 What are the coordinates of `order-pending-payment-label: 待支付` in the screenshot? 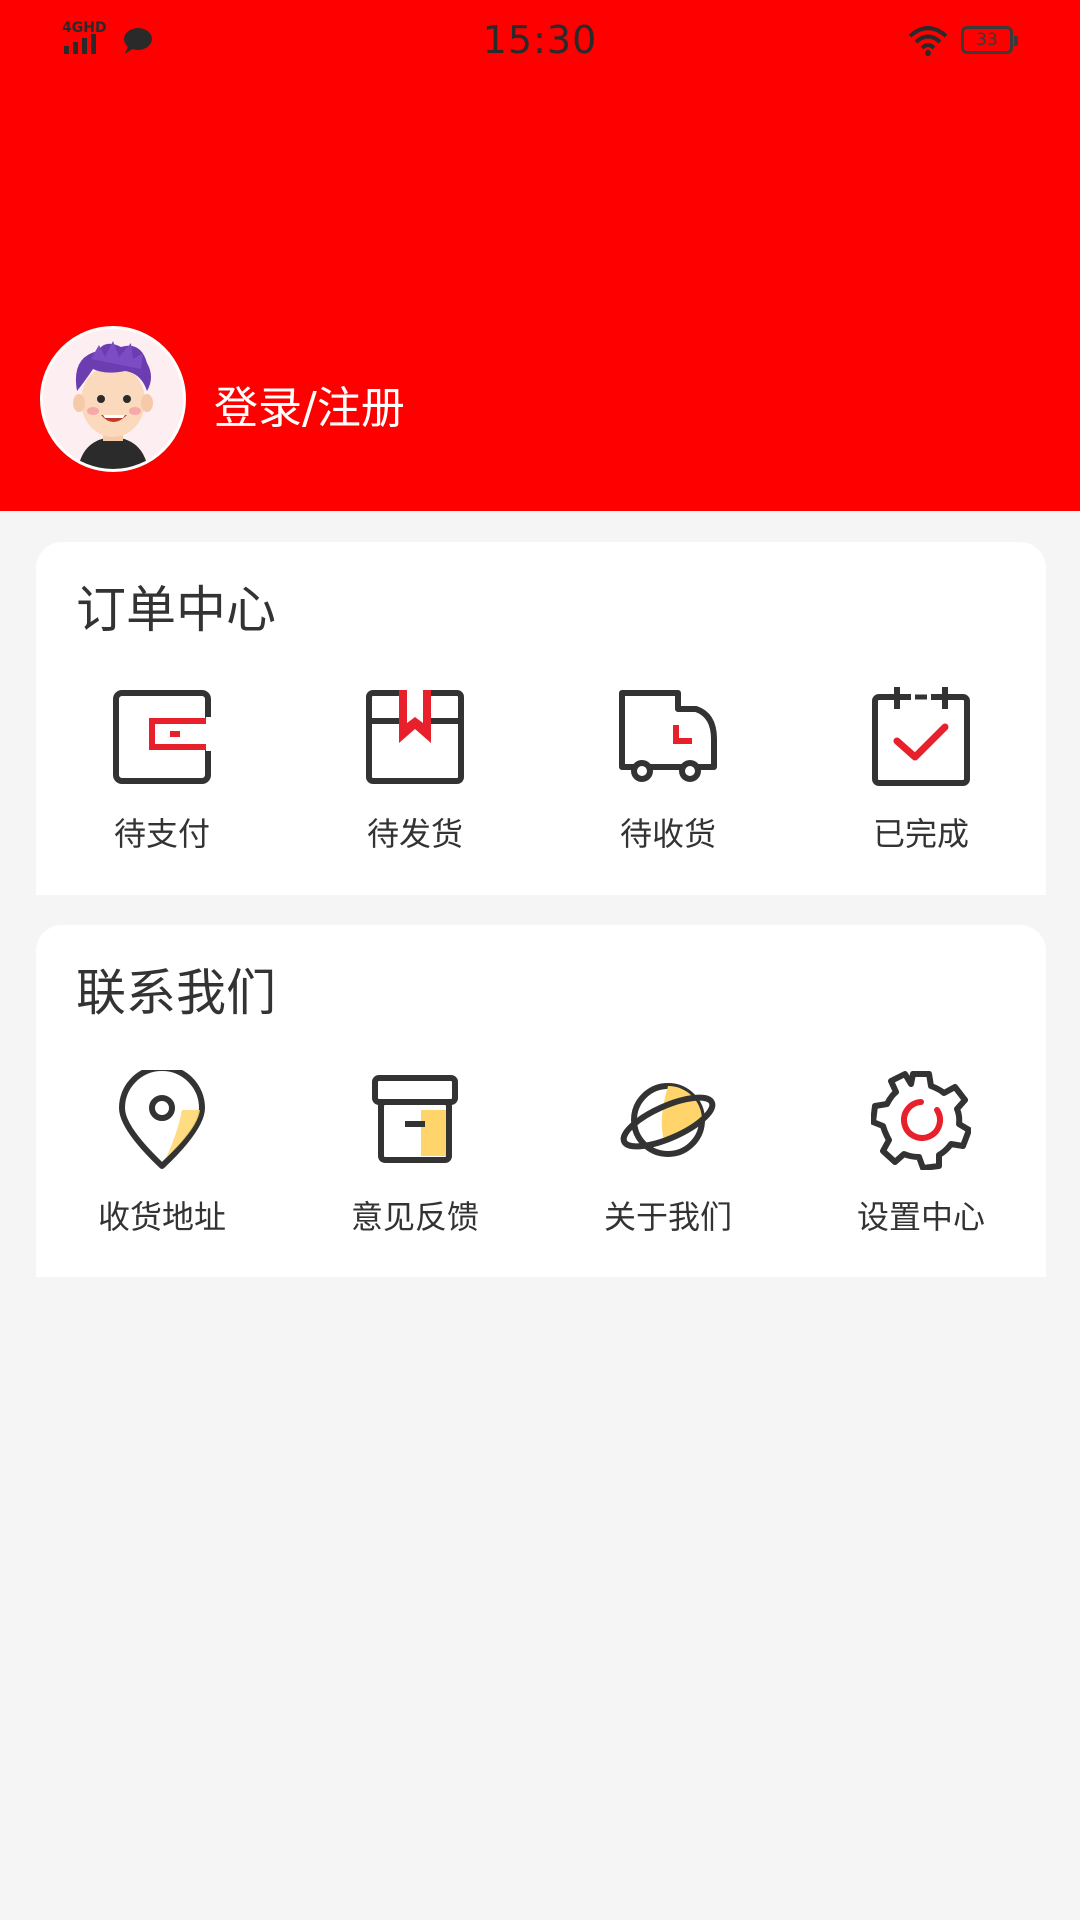 It's located at (161, 834).